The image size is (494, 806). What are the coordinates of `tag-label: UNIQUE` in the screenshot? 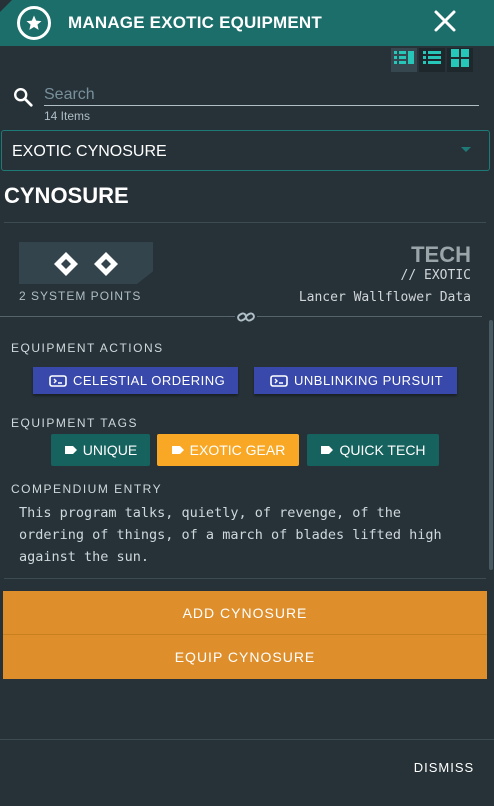 It's located at (110, 450).